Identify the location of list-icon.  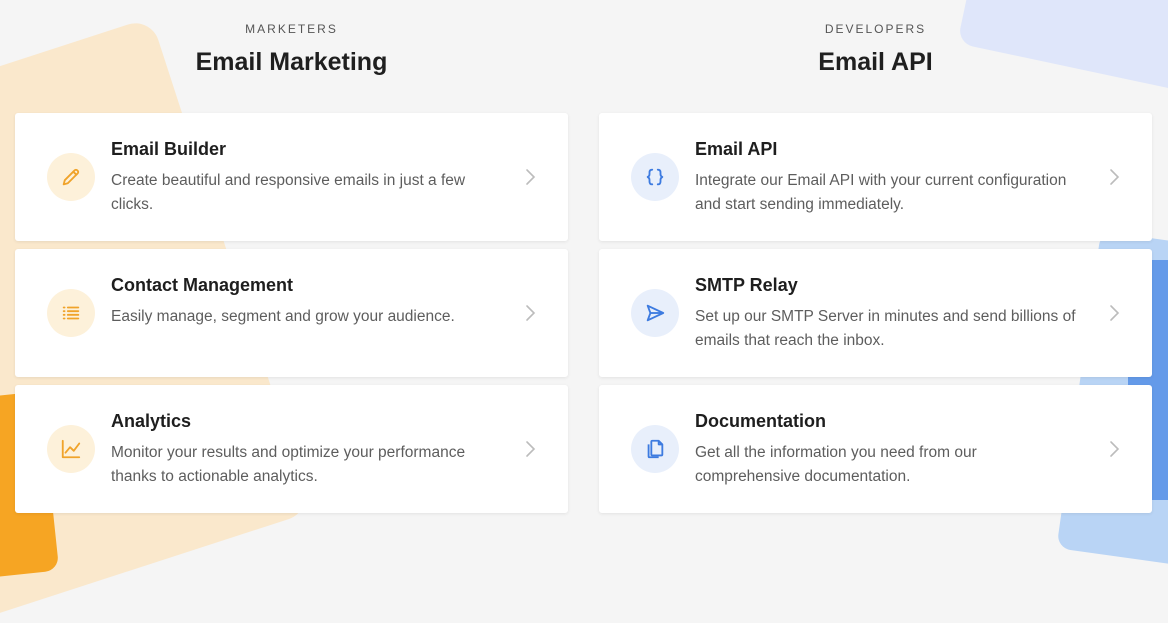
(71, 313).